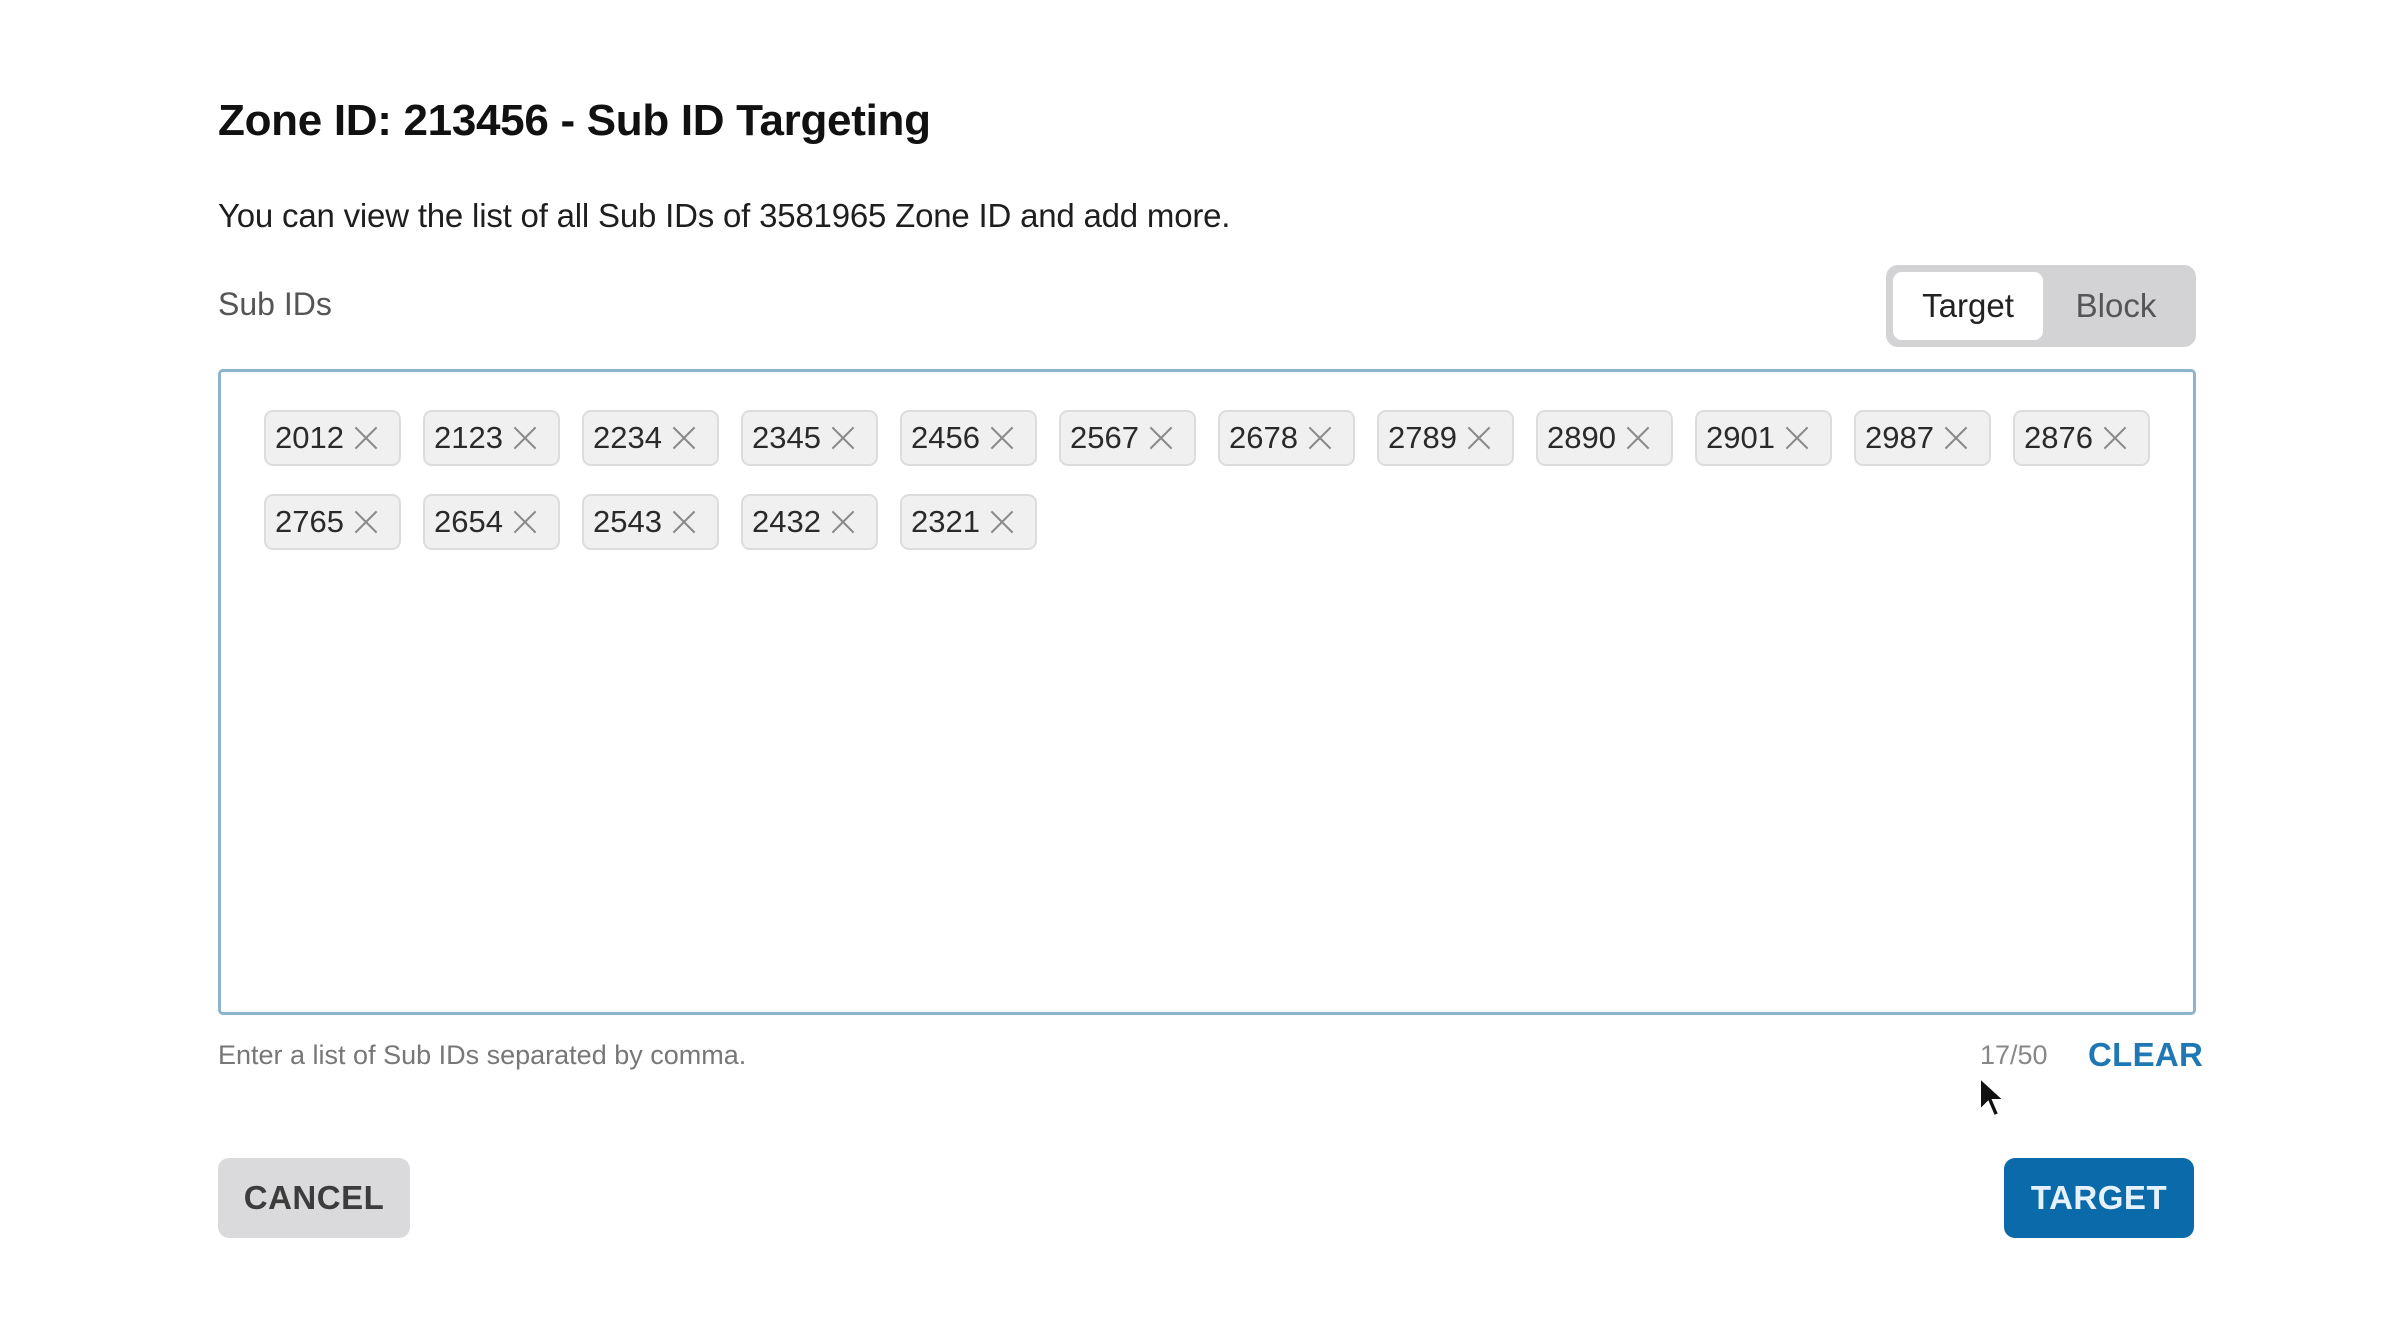 This screenshot has width=2392, height=1318. What do you see at coordinates (2014, 1055) in the screenshot?
I see `sub-id-counter: 17/50` at bounding box center [2014, 1055].